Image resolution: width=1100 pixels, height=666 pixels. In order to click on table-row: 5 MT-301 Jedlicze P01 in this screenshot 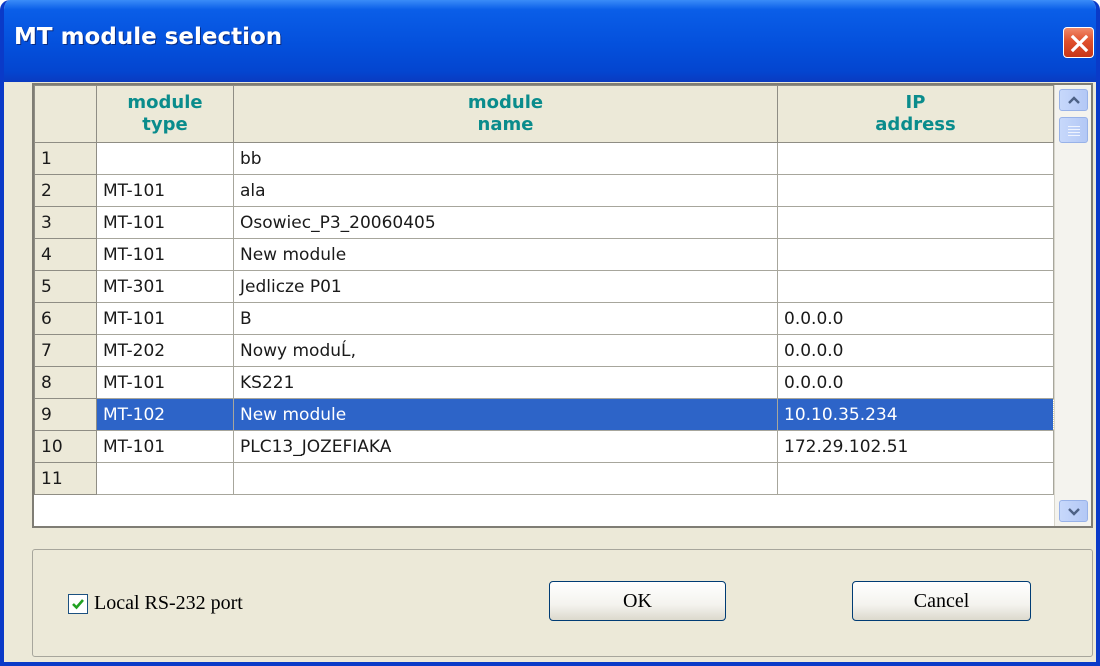, I will do `click(544, 286)`.